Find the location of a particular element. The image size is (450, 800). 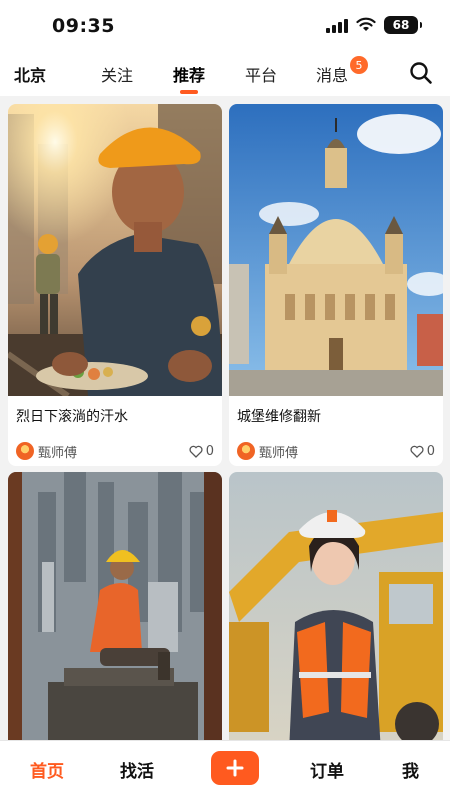

signal-icon is located at coordinates (337, 25).